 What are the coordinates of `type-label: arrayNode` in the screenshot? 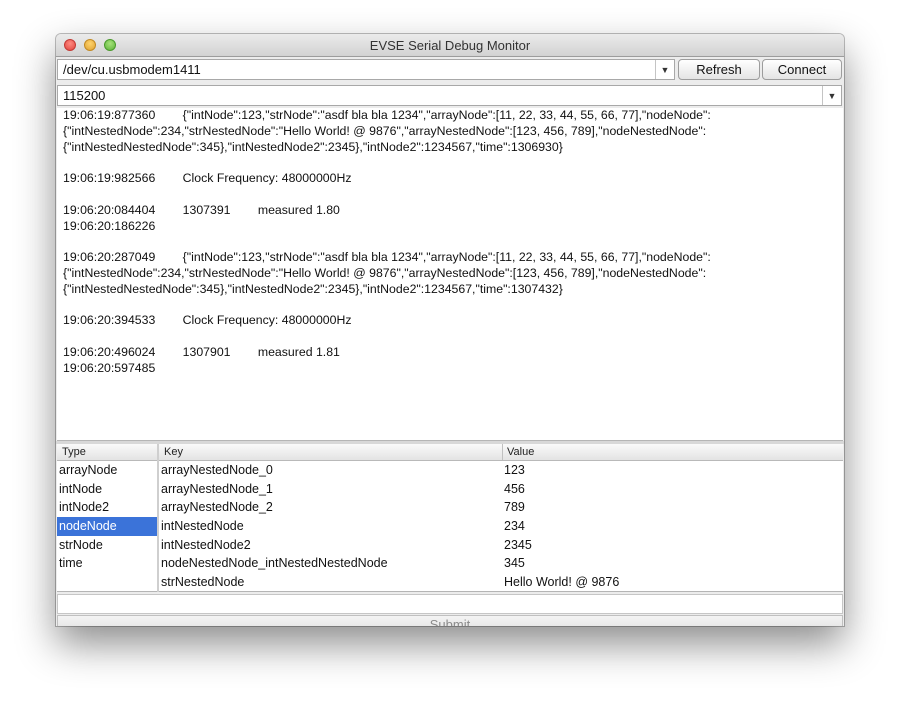 It's located at (88, 470).